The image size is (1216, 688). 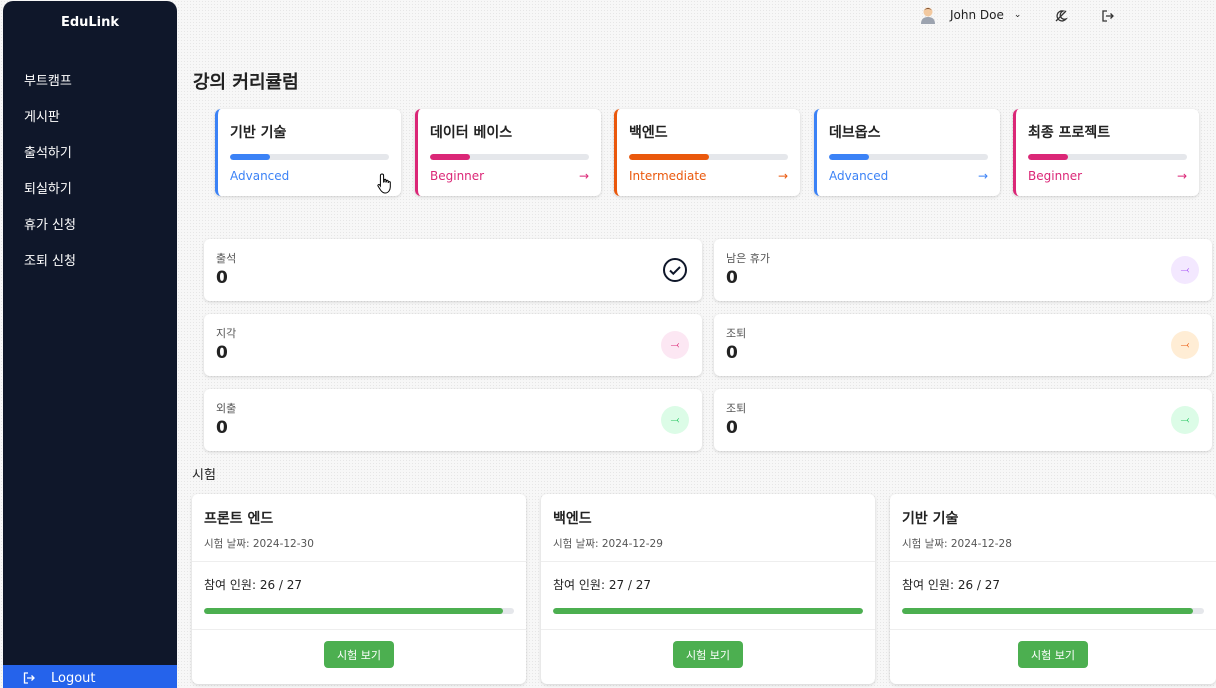 What do you see at coordinates (453, 345) in the screenshot?
I see `stat-card-late: 지각 0 ⤙` at bounding box center [453, 345].